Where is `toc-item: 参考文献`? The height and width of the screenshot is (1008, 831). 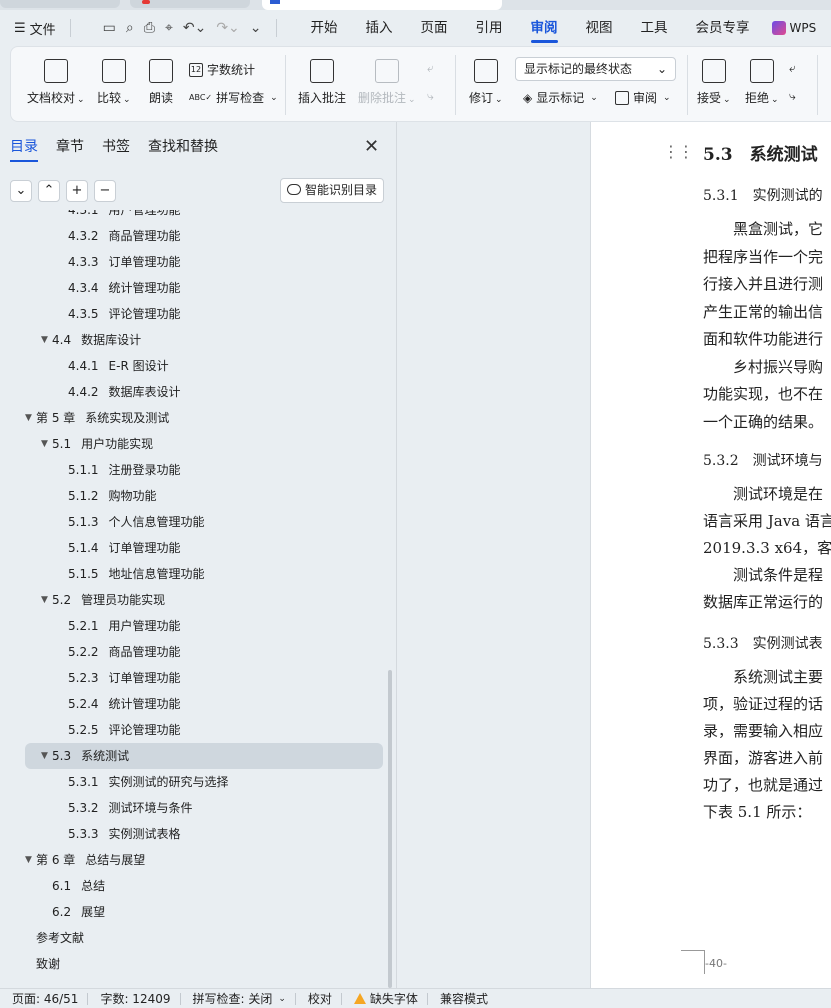
toc-item: 参考文献 is located at coordinates (204, 938).